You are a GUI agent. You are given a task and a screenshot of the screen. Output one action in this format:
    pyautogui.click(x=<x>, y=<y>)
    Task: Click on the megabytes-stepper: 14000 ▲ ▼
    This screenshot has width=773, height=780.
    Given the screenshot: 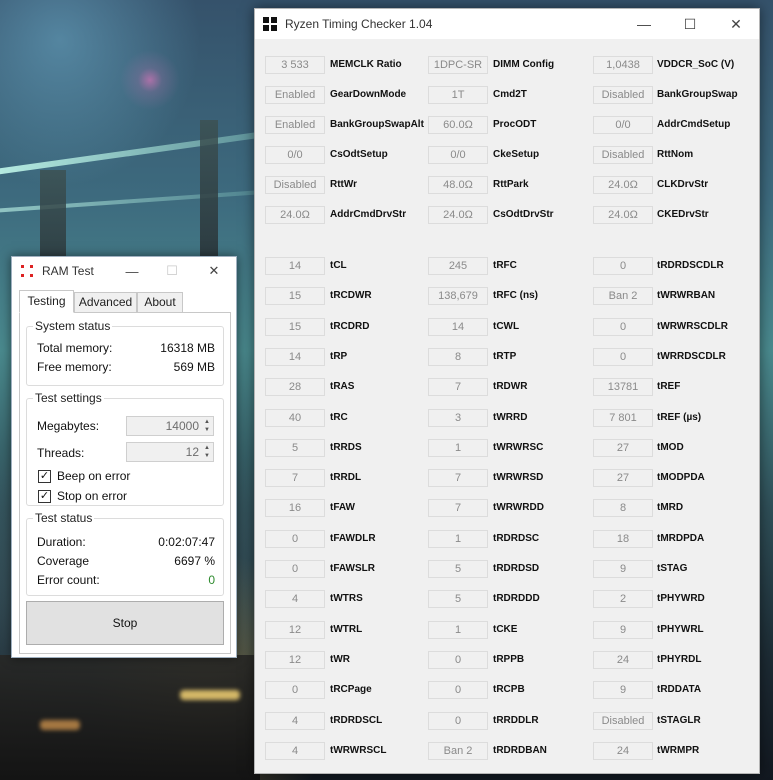 What is the action you would take?
    pyautogui.click(x=170, y=426)
    